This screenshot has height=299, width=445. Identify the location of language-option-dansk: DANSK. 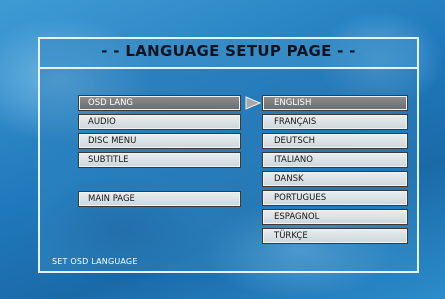
(335, 179).